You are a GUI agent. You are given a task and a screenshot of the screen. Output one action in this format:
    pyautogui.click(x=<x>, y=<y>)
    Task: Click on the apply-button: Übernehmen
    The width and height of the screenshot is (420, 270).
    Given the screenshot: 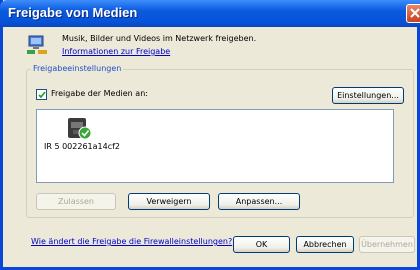 What is the action you would take?
    pyautogui.click(x=387, y=244)
    